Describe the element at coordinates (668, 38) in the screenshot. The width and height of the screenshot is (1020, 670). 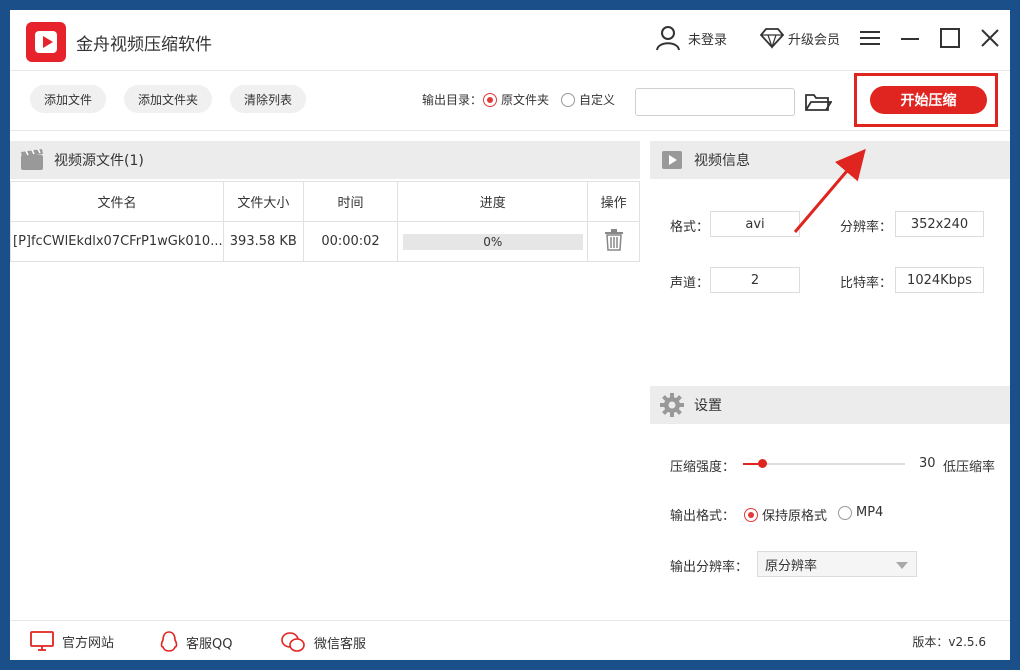
I see `user-icon` at that location.